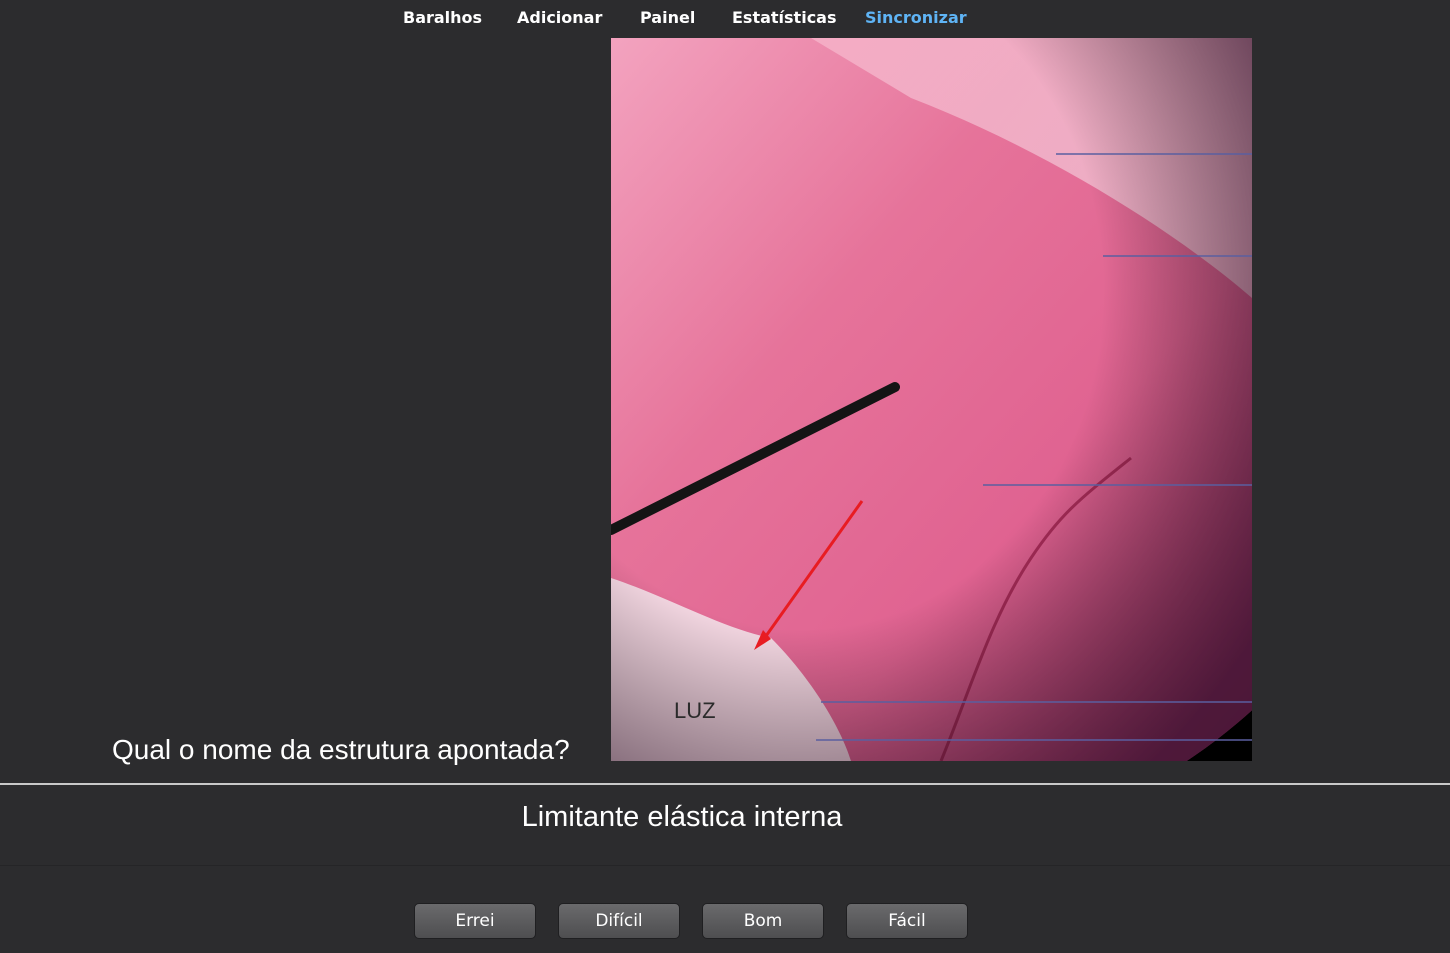 This screenshot has height=953, width=1450. Describe the element at coordinates (907, 921) in the screenshot. I see `easy-button: Fácil` at that location.